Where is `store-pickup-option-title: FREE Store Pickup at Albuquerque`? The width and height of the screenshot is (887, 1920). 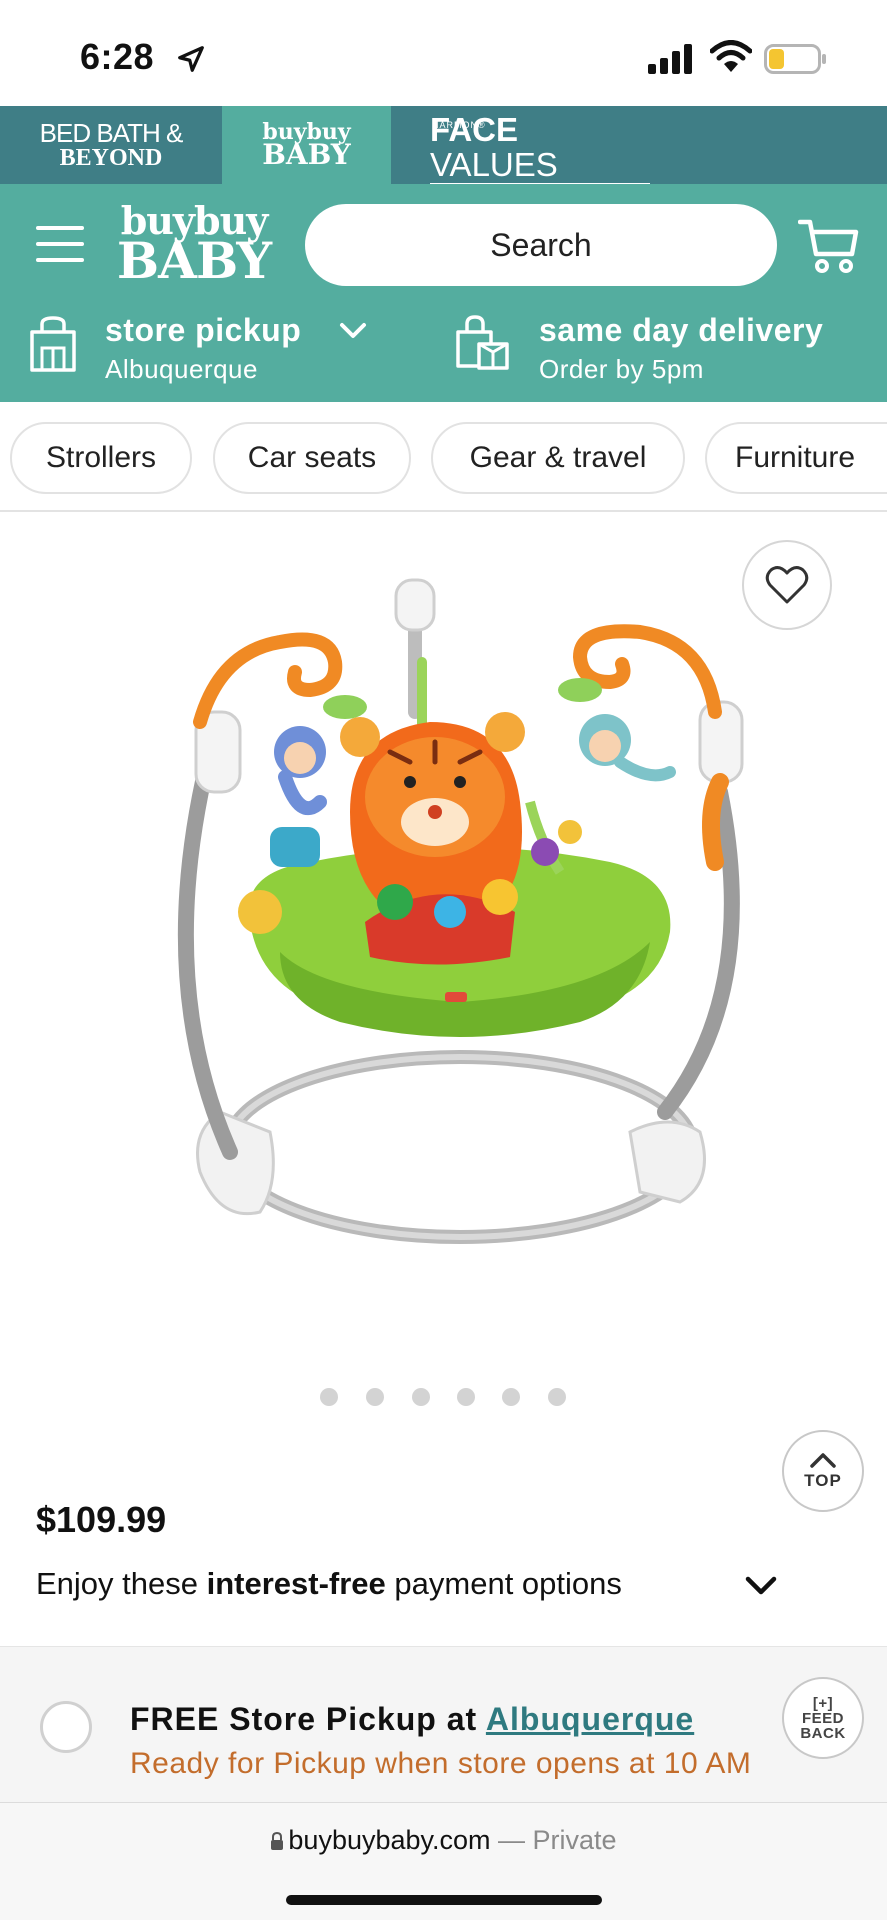 store-pickup-option-title: FREE Store Pickup at Albuquerque is located at coordinates (412, 1719).